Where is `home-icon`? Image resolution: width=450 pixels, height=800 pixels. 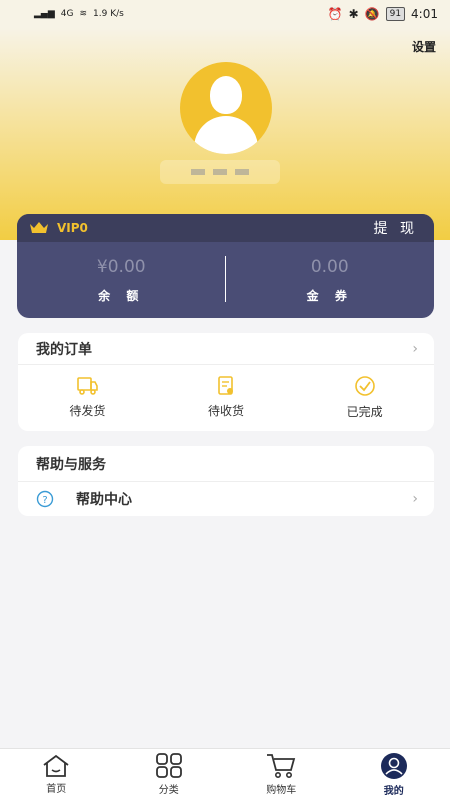 home-icon is located at coordinates (56, 765).